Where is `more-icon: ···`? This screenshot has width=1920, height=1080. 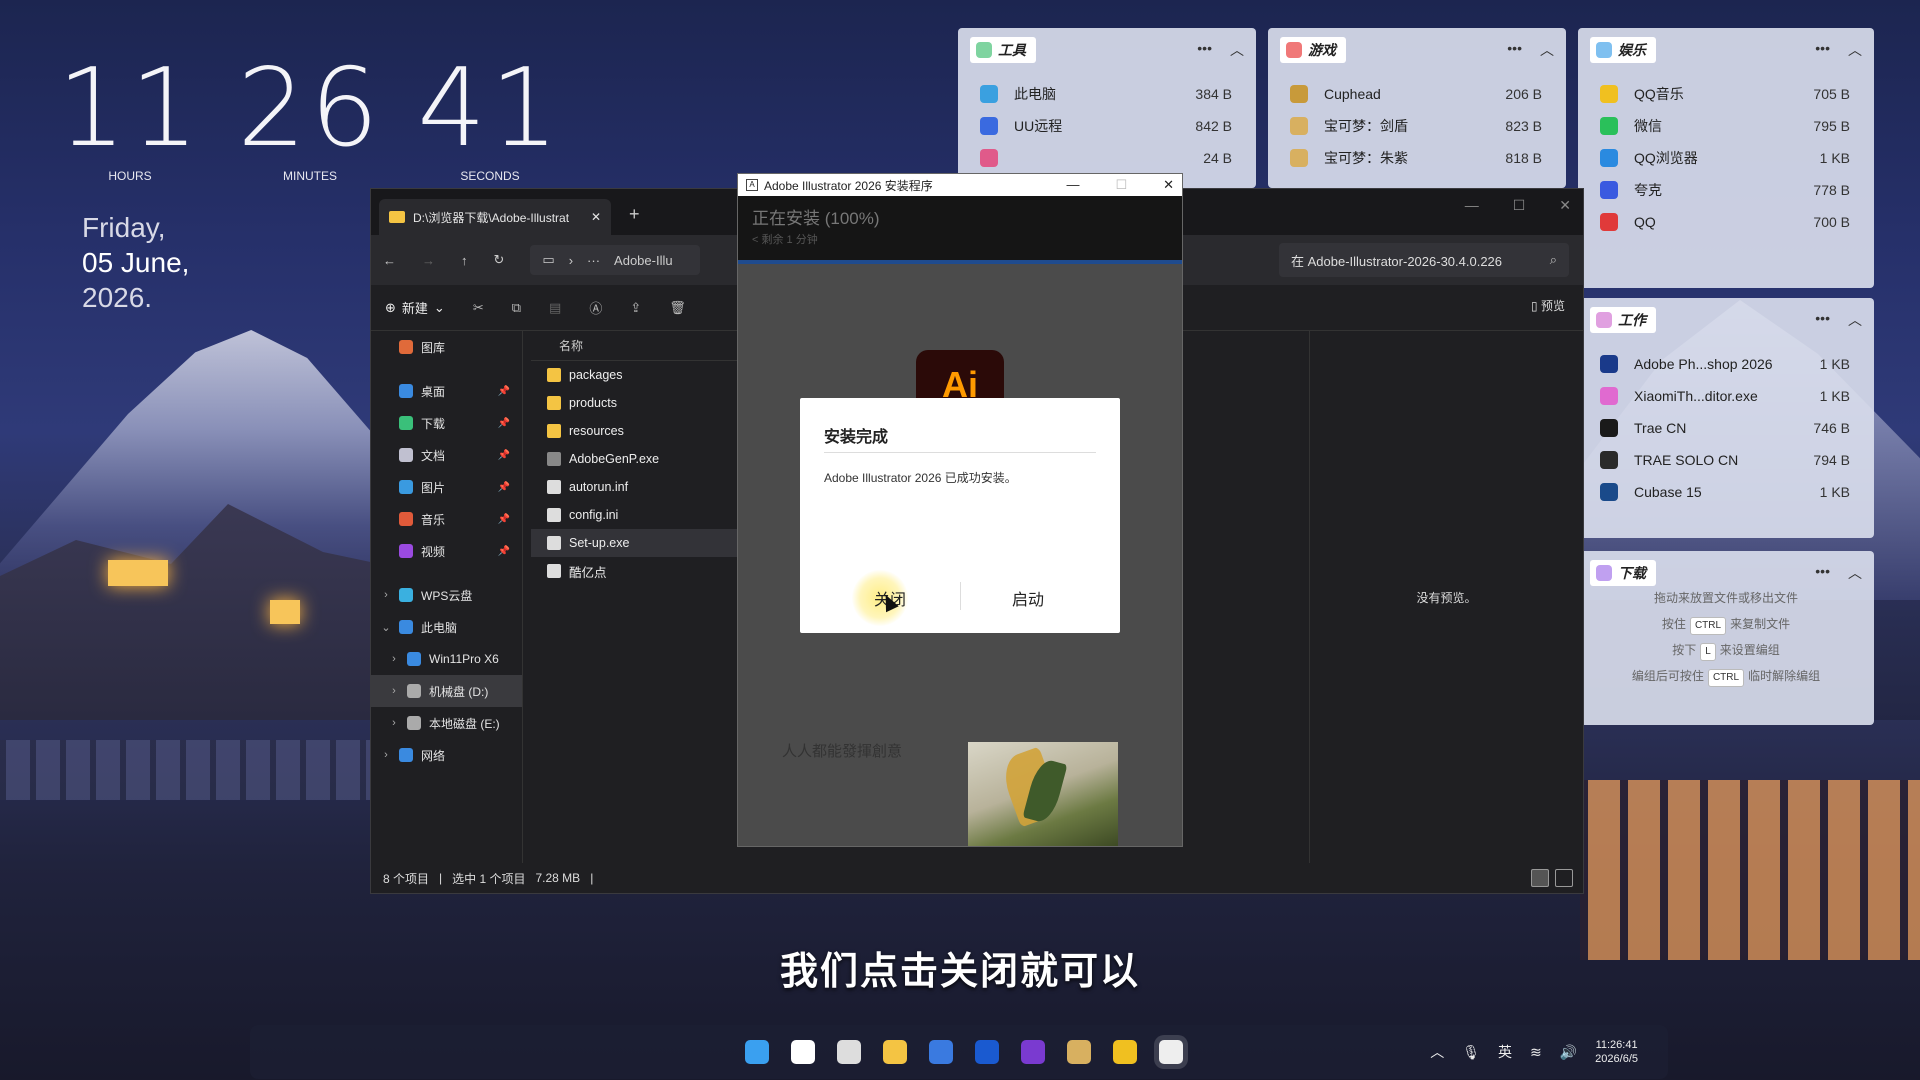
more-icon: ··· is located at coordinates (593, 260).